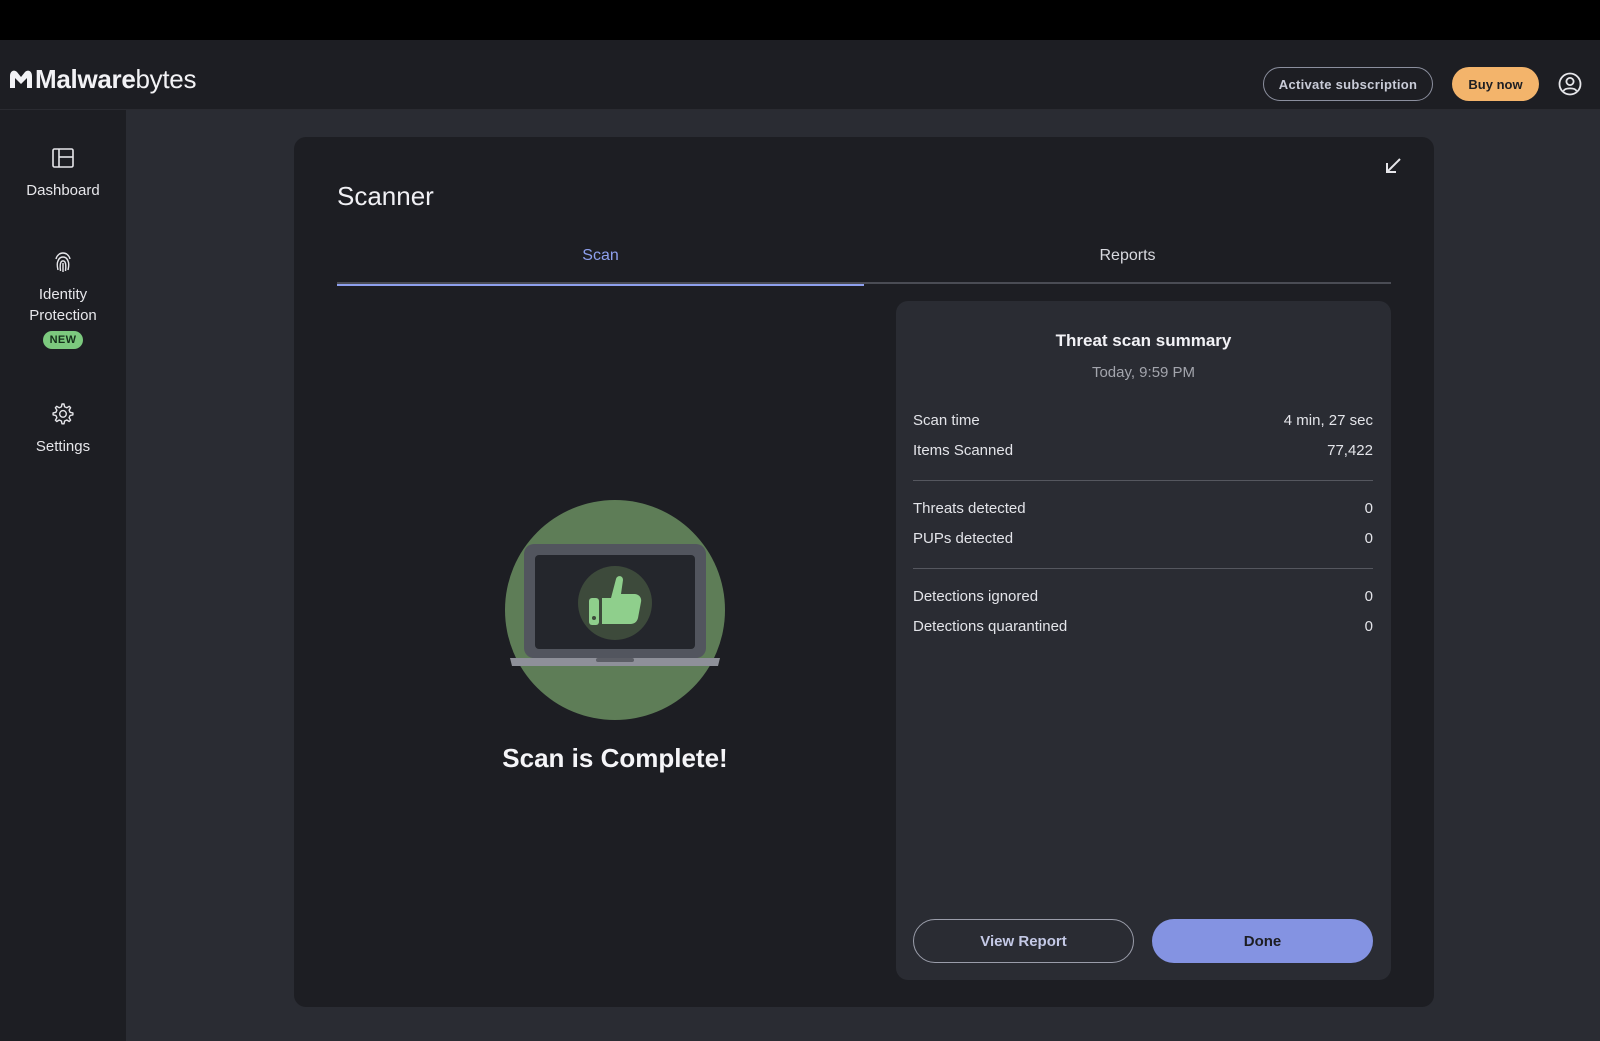 The image size is (1600, 1041). I want to click on scan-complete-laptop-icon, so click(615, 610).